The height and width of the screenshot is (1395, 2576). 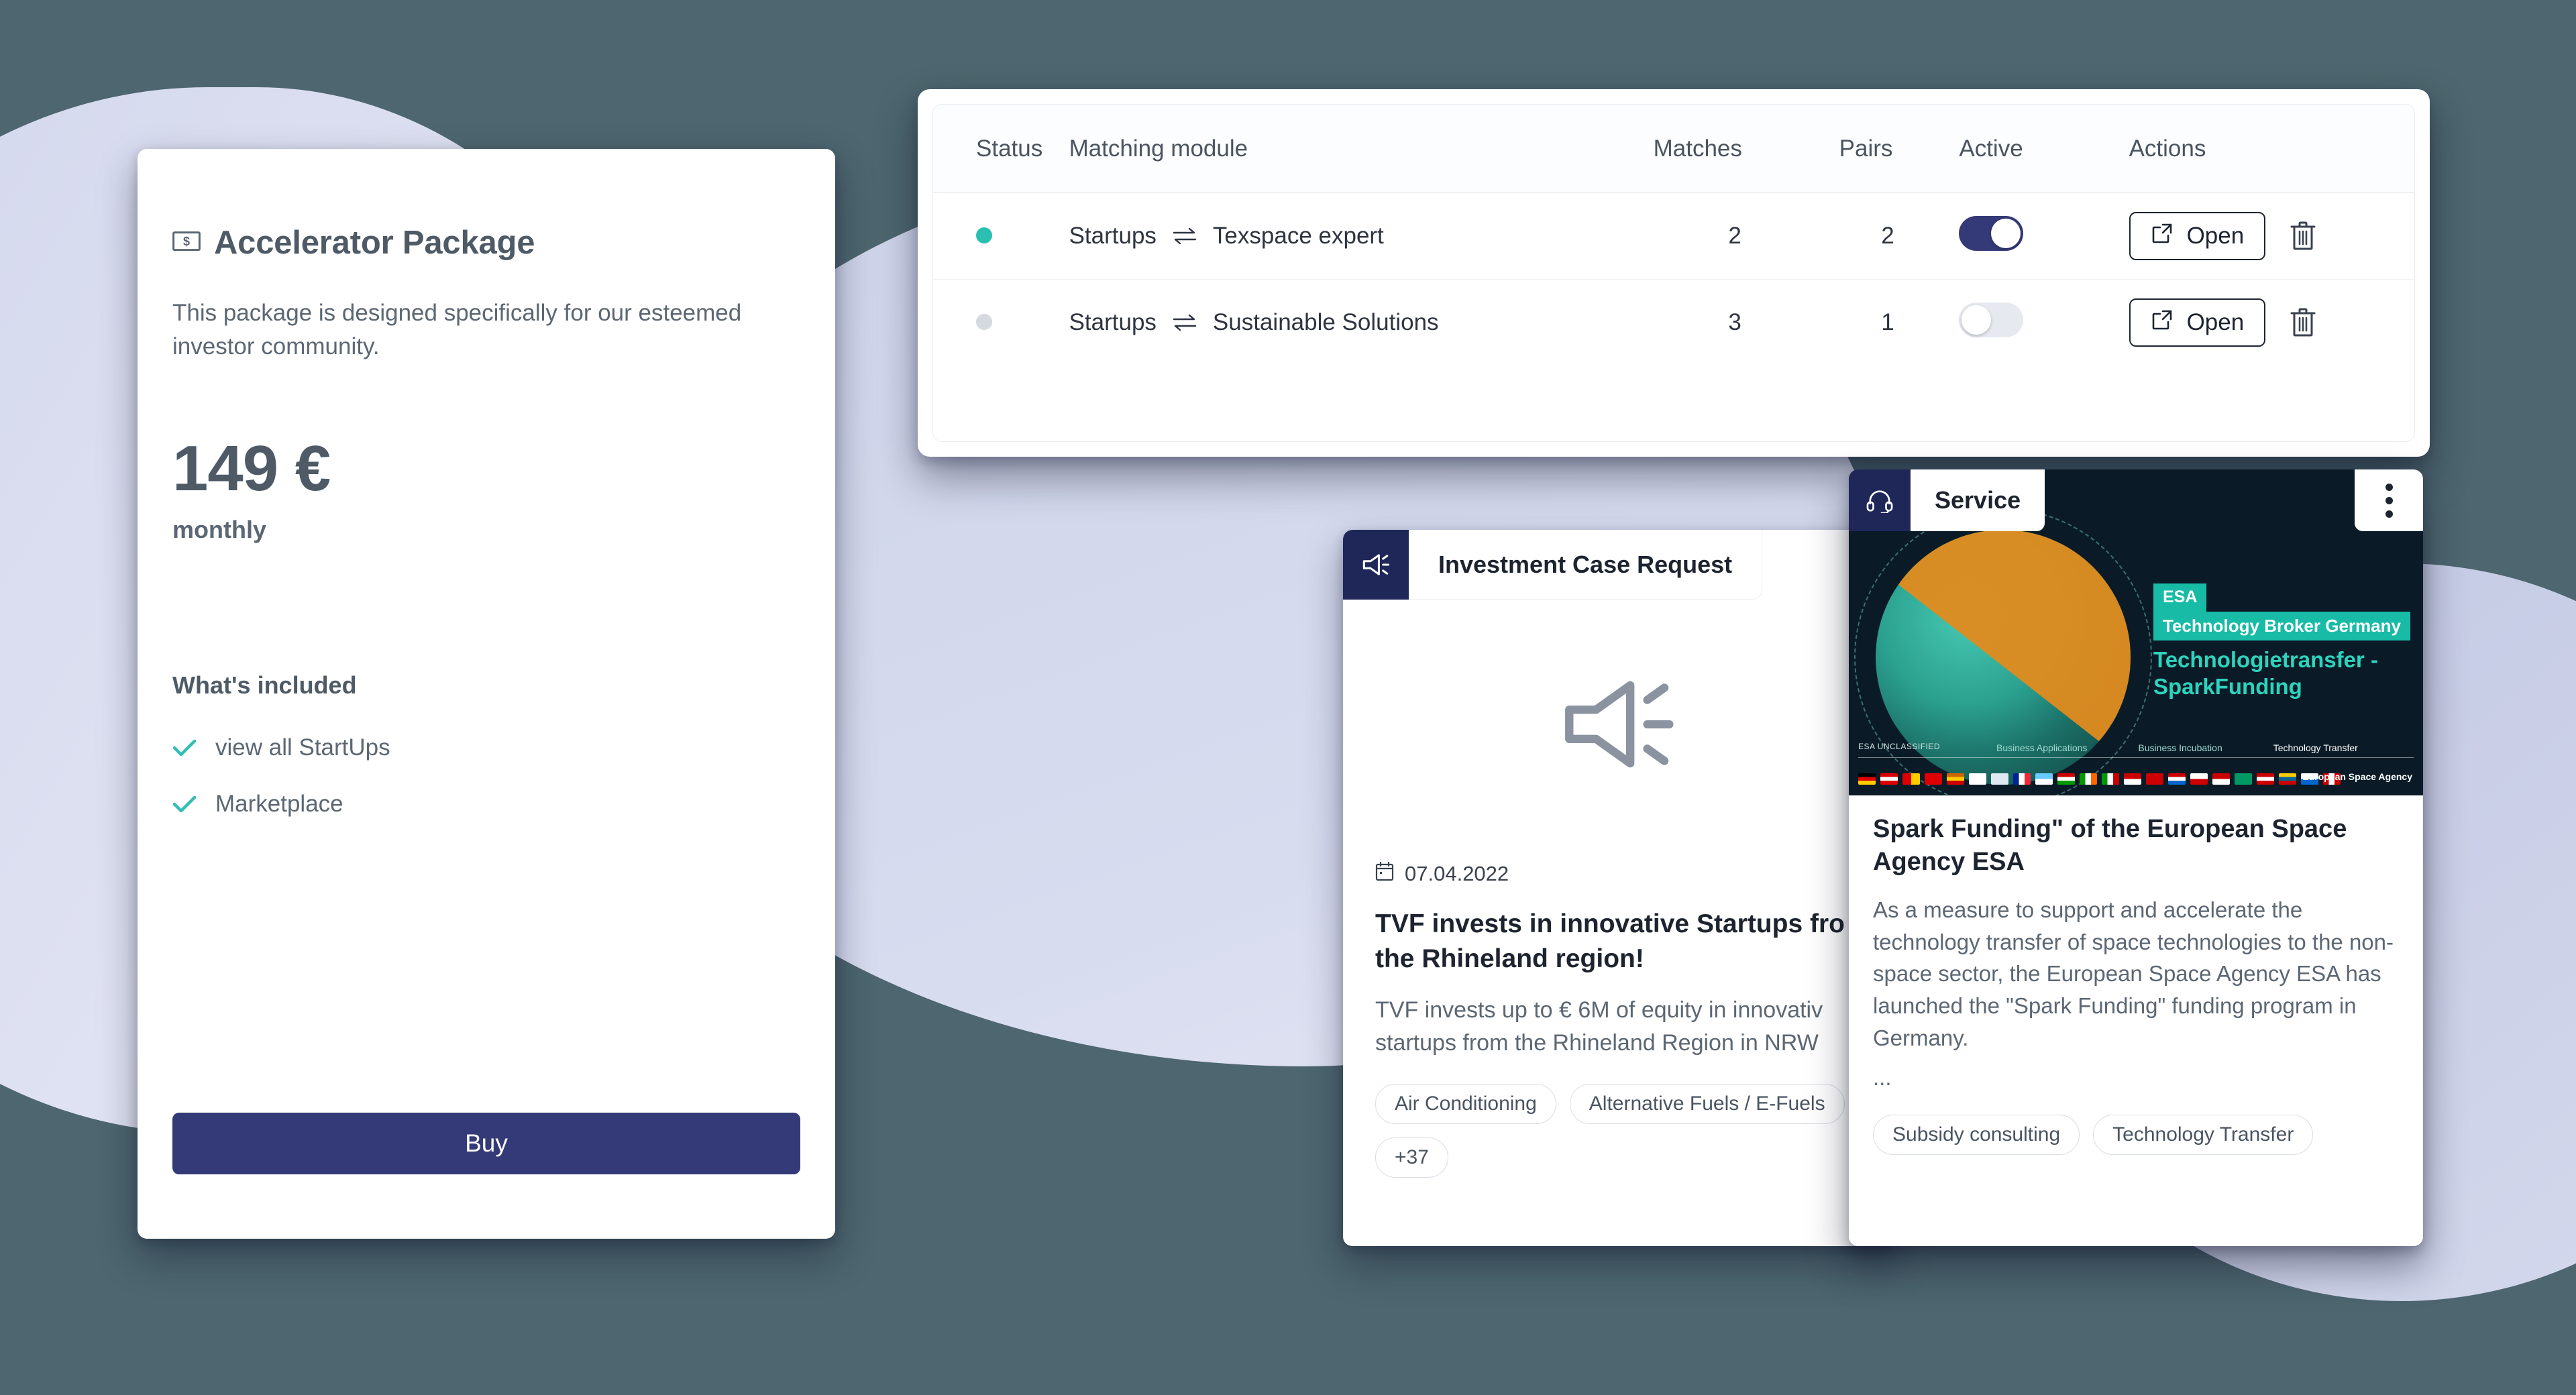 What do you see at coordinates (2281, 626) in the screenshot?
I see `broker-tag: Technology Broker Germany` at bounding box center [2281, 626].